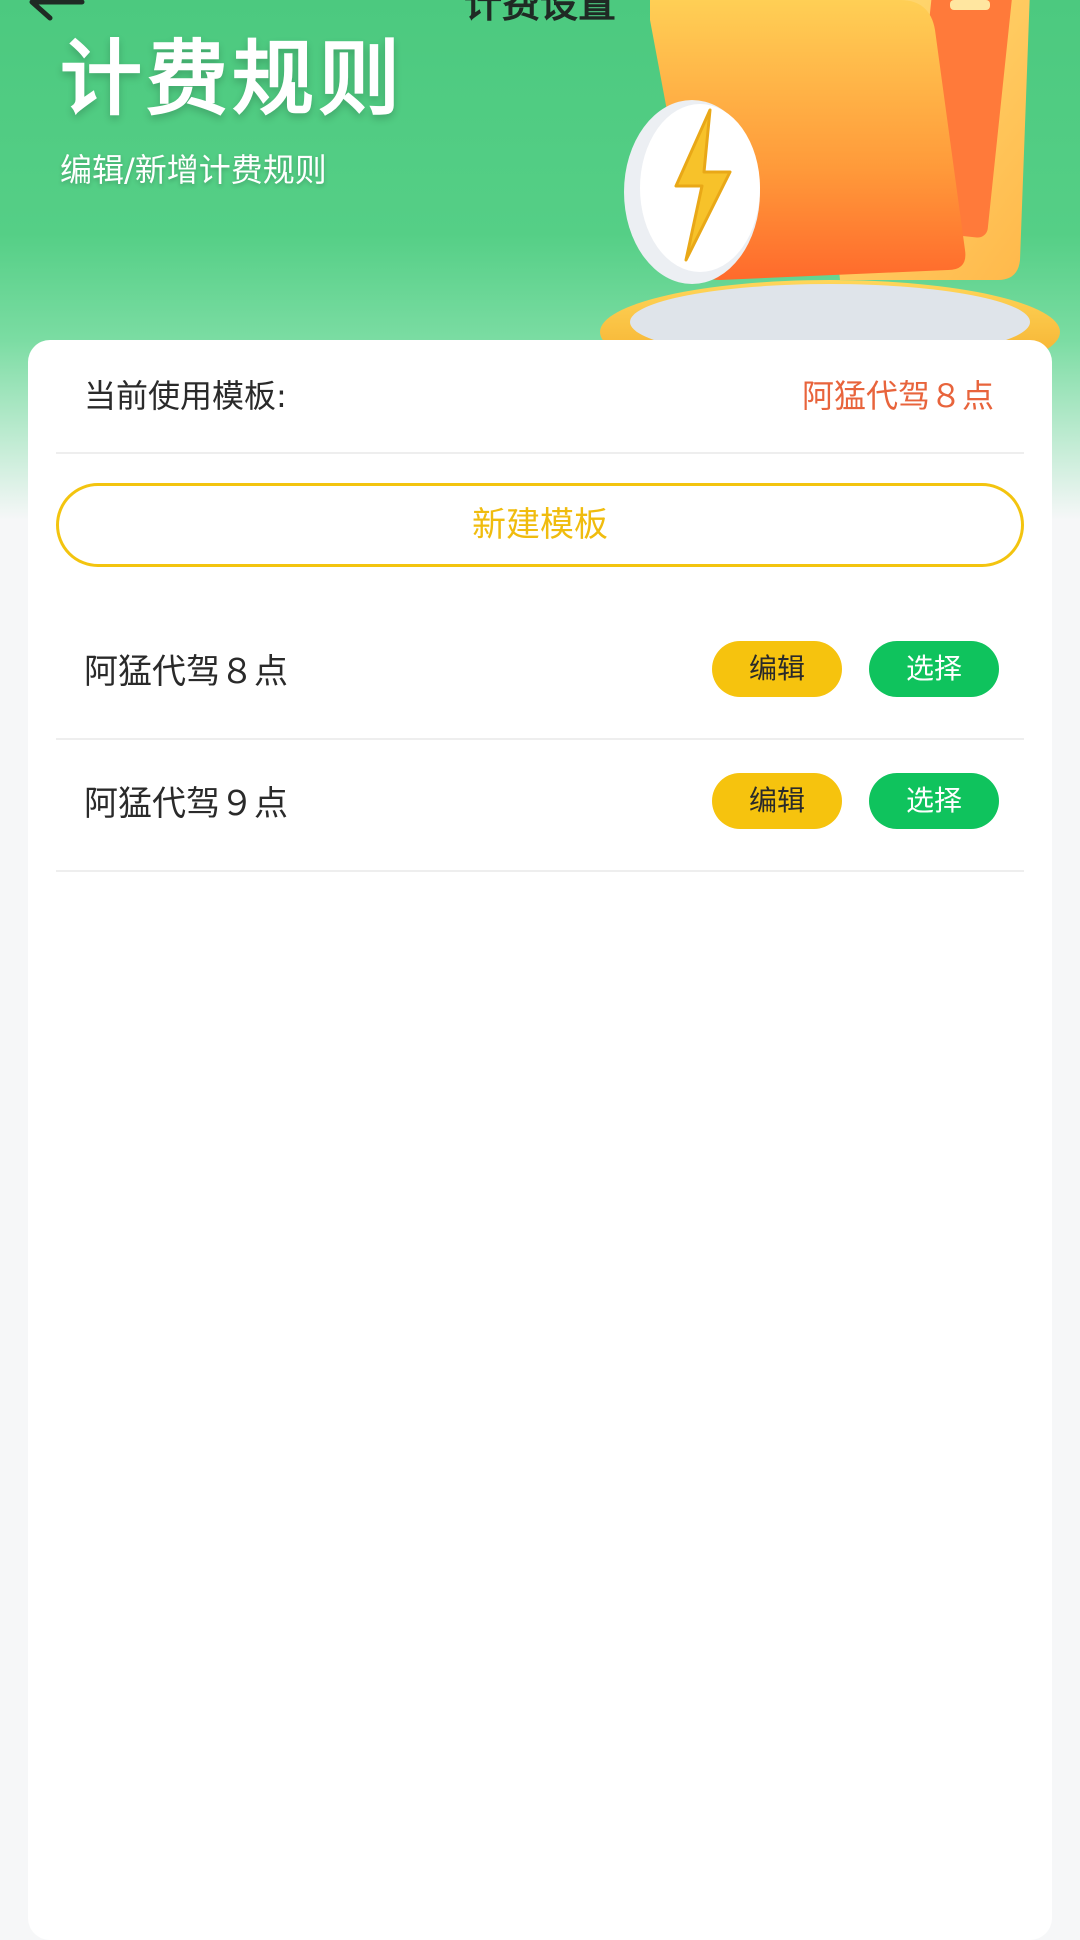  Describe the element at coordinates (185, 396) in the screenshot. I see `current-template-label: 当前使用模板:` at that location.